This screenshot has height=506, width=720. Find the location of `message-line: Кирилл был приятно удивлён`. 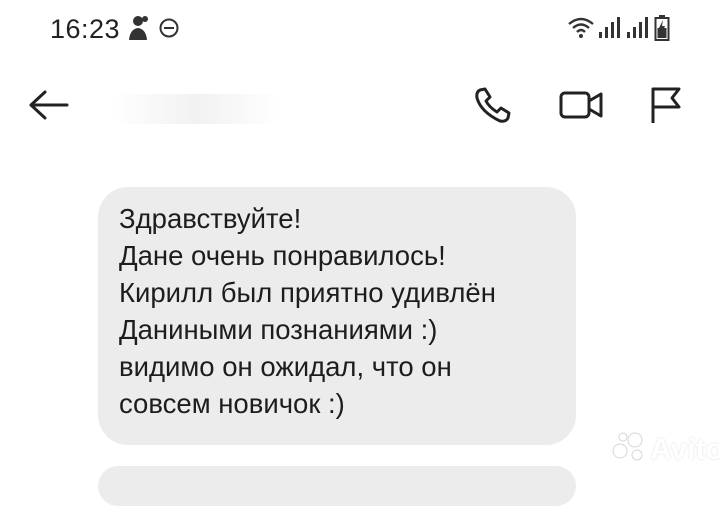

message-line: Кирилл был приятно удивлён is located at coordinates (307, 292).